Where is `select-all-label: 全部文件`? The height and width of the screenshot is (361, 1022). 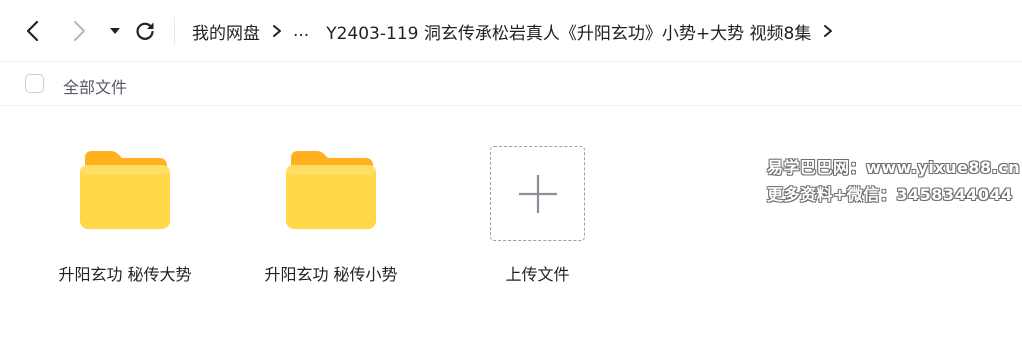 select-all-label: 全部文件 is located at coordinates (95, 87).